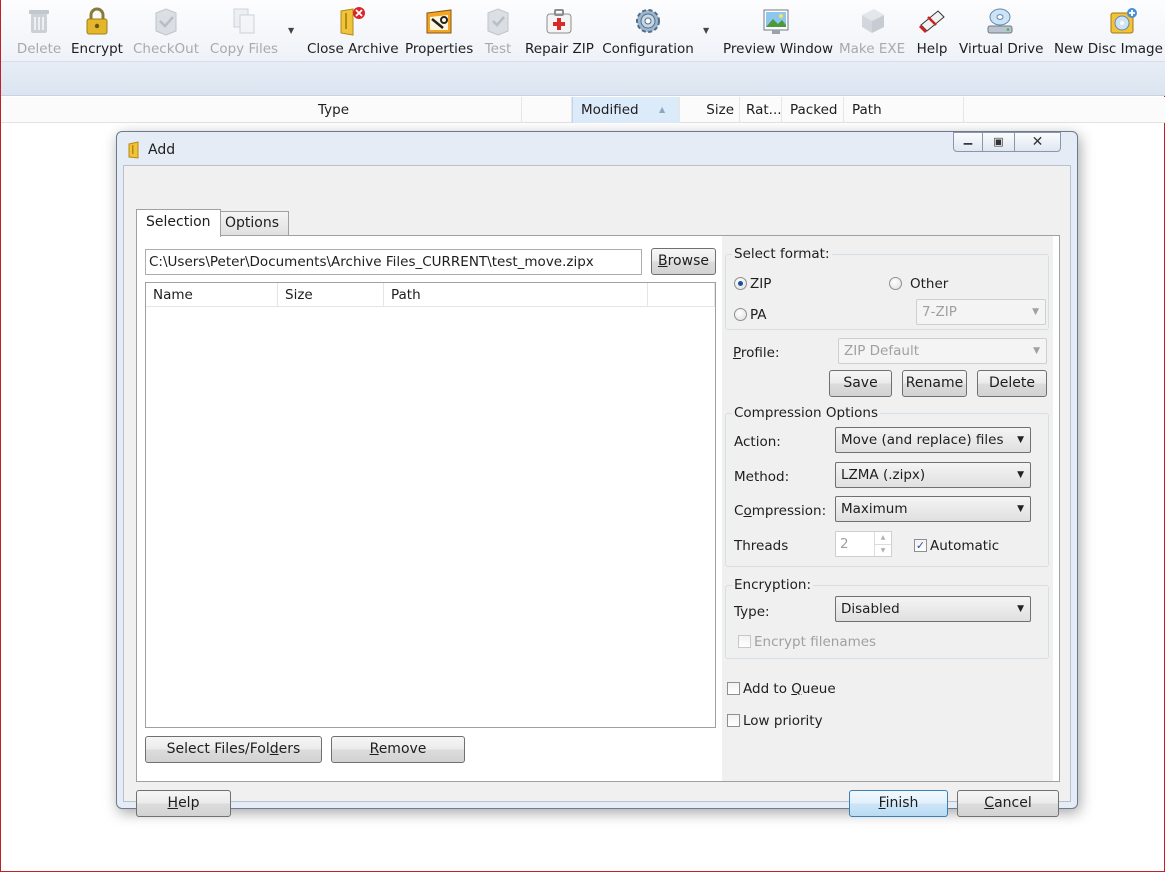  I want to click on select-files-folders-button: Select Files/Folders, so click(233, 749).